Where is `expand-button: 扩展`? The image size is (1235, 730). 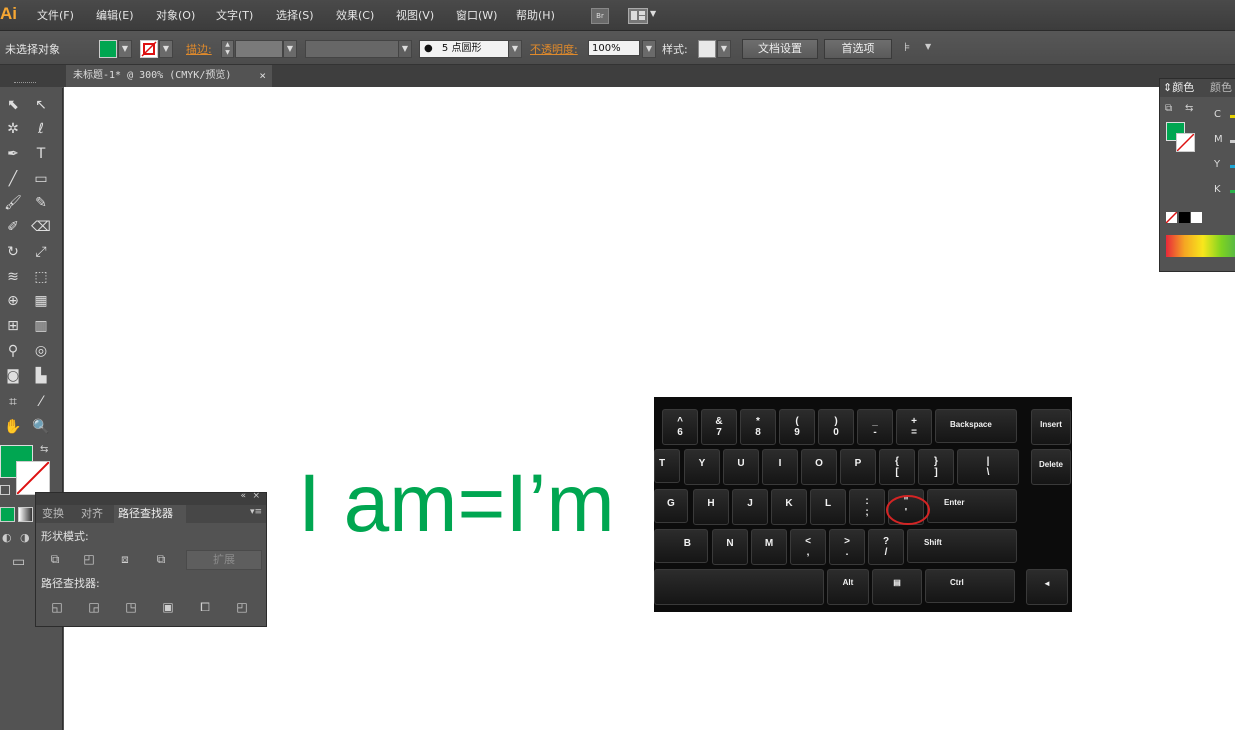 expand-button: 扩展 is located at coordinates (224, 560).